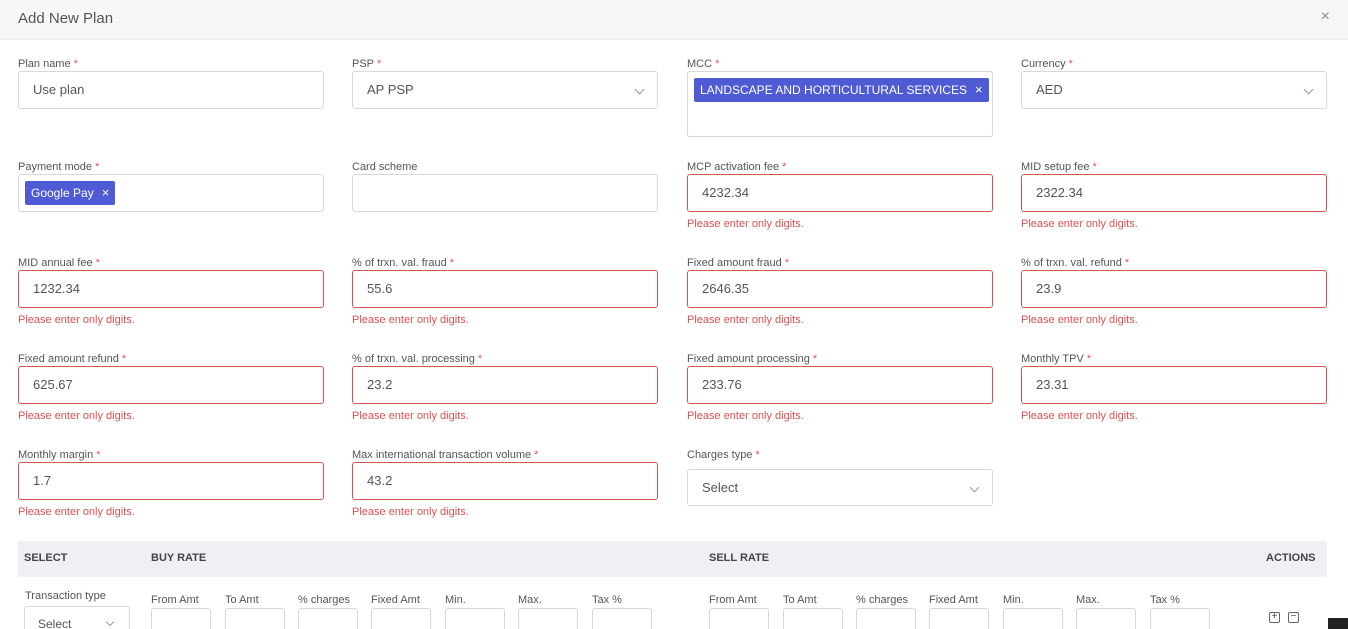 This screenshot has height=629, width=1348. I want to click on remove-row-icon: −, so click(1293, 617).